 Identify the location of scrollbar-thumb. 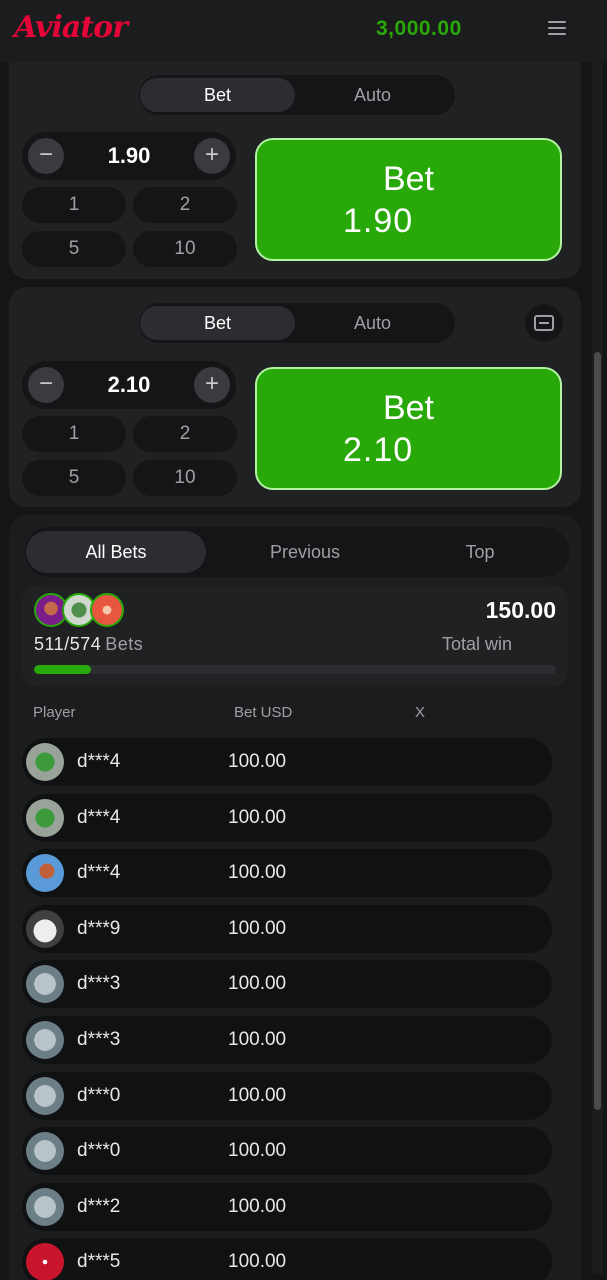
(597, 731).